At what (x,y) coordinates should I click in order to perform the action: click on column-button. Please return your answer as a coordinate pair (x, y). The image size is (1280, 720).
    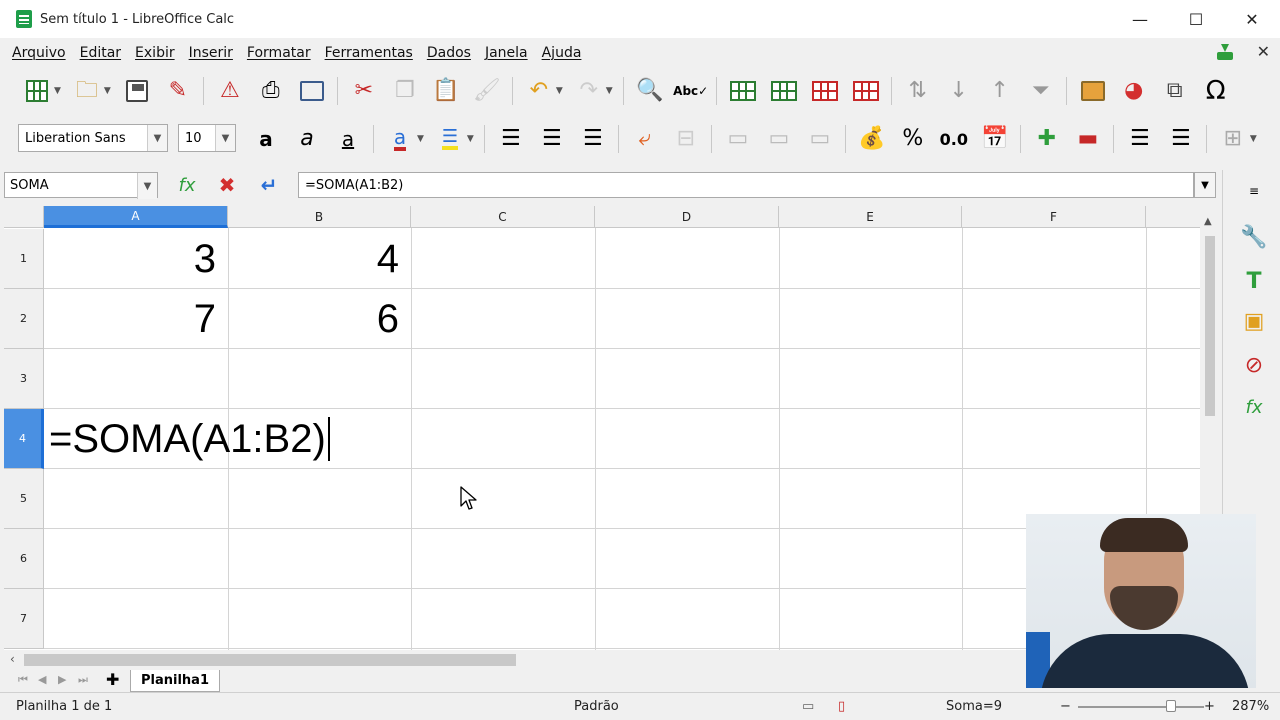
    Looking at the image, I should click on (784, 91).